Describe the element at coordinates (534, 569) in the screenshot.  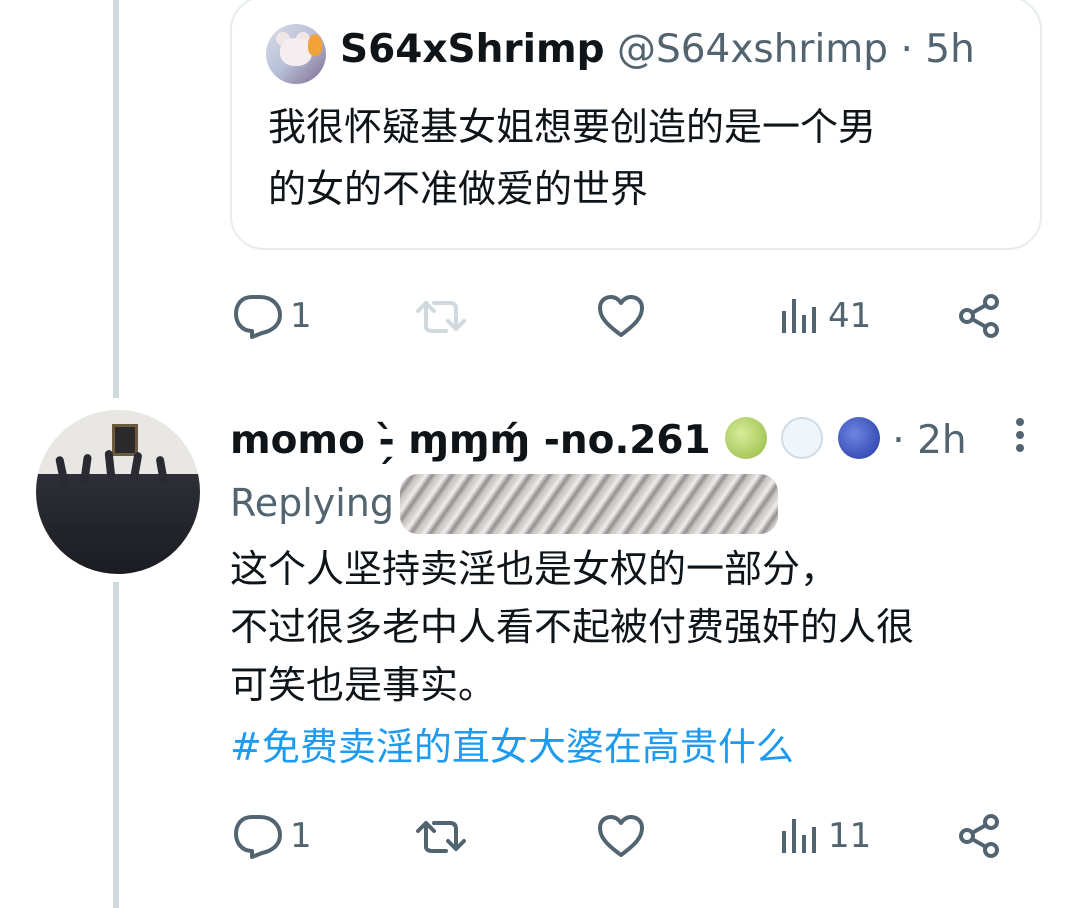
I see `reply-text-line: 这个人坚持卖淫也是女权的一部分，` at that location.